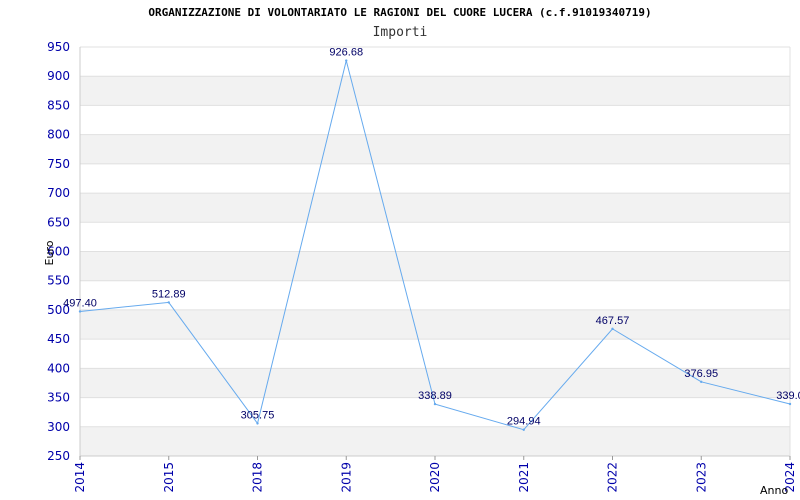  What do you see at coordinates (701, 374) in the screenshot?
I see `data-label: 376.95` at bounding box center [701, 374].